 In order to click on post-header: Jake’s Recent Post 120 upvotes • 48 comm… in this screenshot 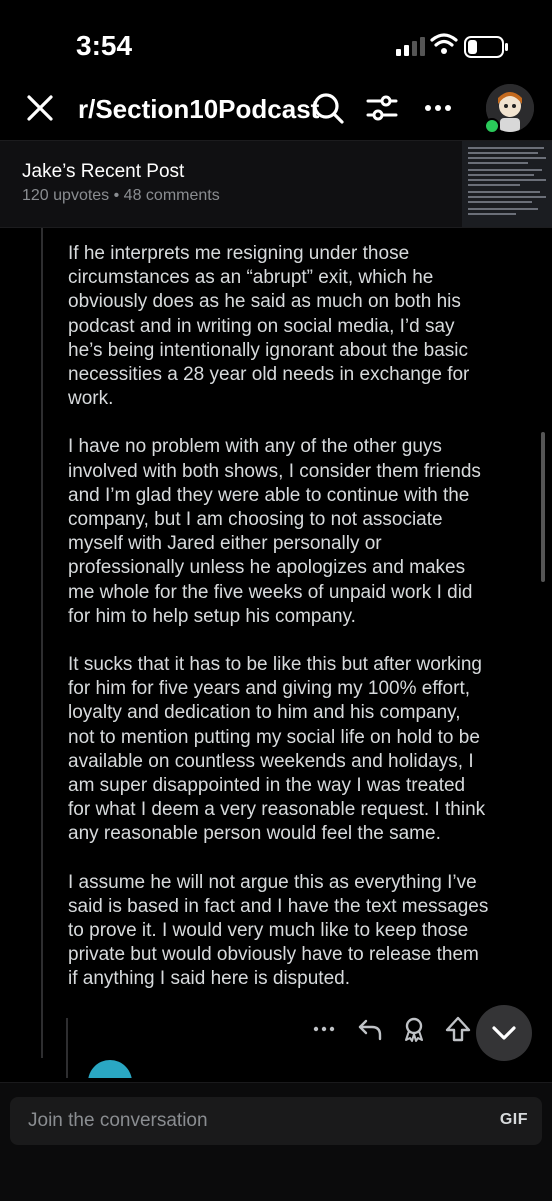, I will do `click(276, 184)`.